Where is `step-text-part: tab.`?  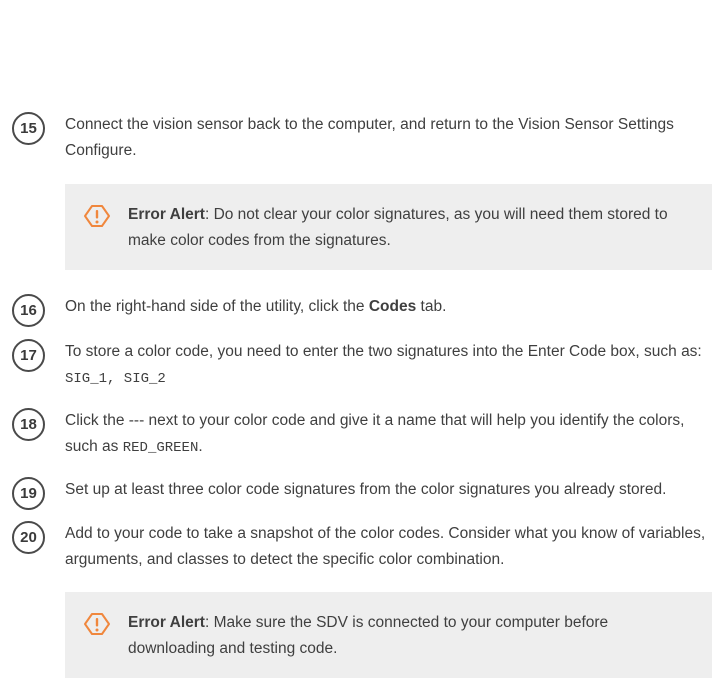
step-text-part: tab. is located at coordinates (431, 306).